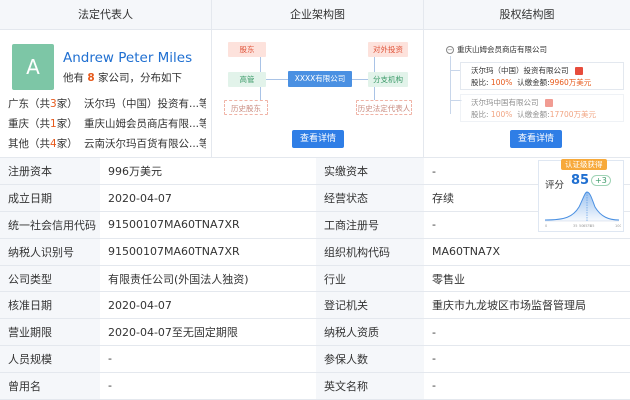 The image size is (630, 400). I want to click on org-node-center: XXXX有限公司, so click(320, 79).